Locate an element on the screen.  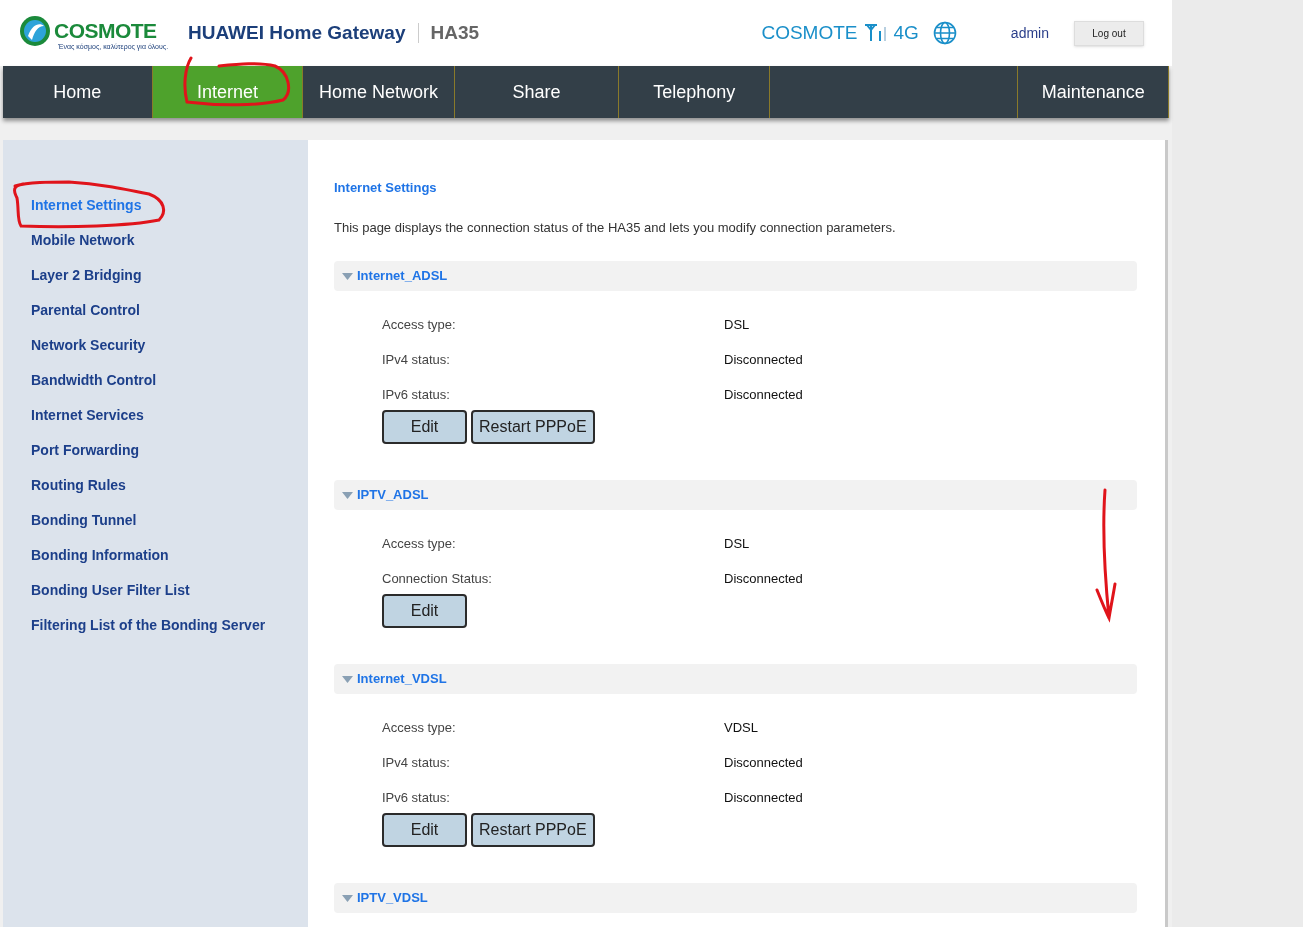
sidebar-item: Bandwidth Control is located at coordinates (94, 380).